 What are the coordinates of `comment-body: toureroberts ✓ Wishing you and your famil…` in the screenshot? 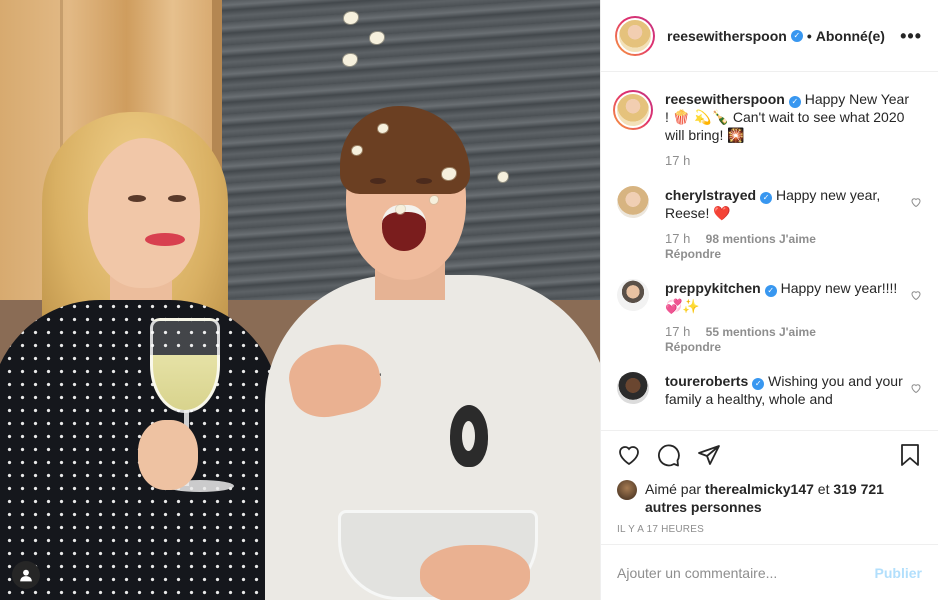 It's located at (787, 390).